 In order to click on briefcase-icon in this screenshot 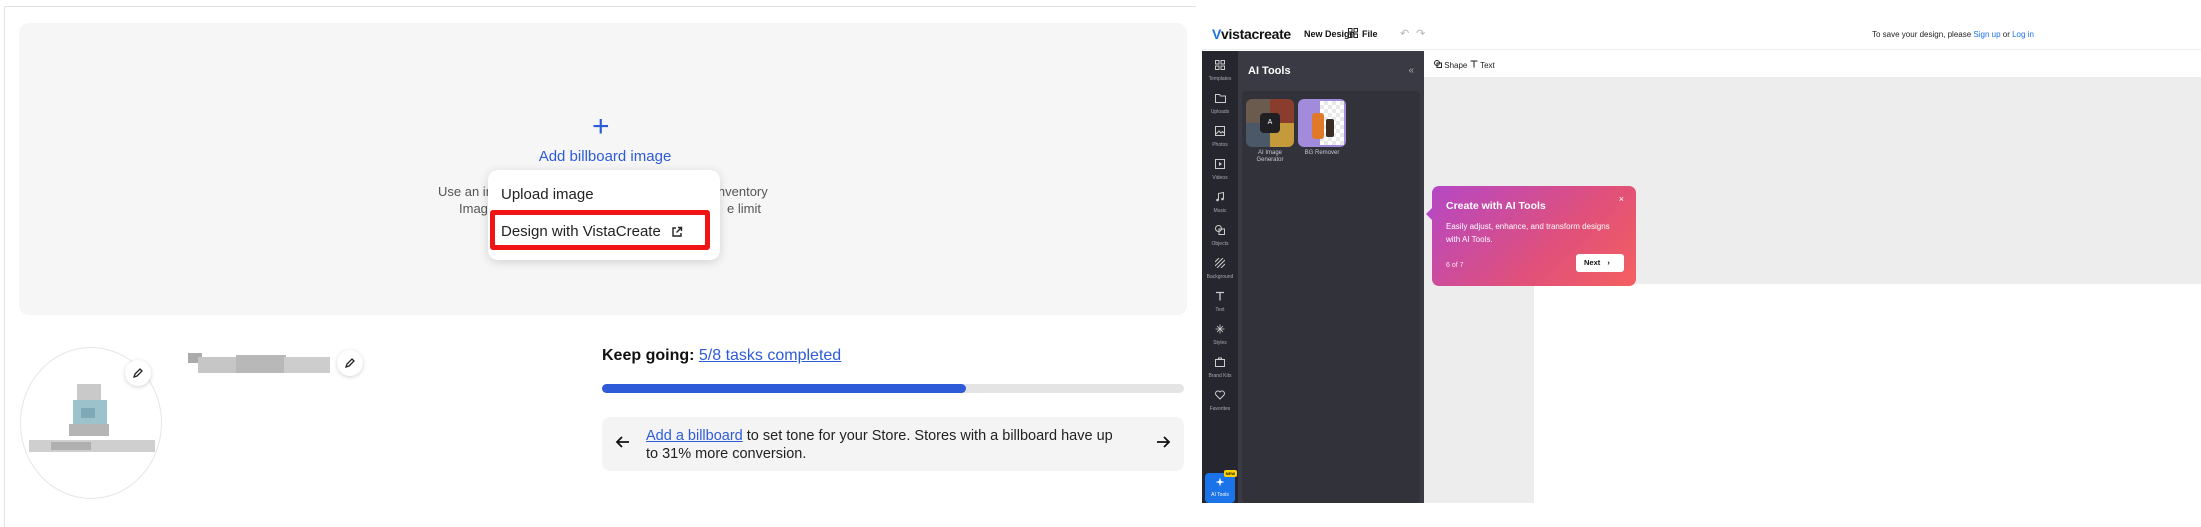, I will do `click(1220, 362)`.